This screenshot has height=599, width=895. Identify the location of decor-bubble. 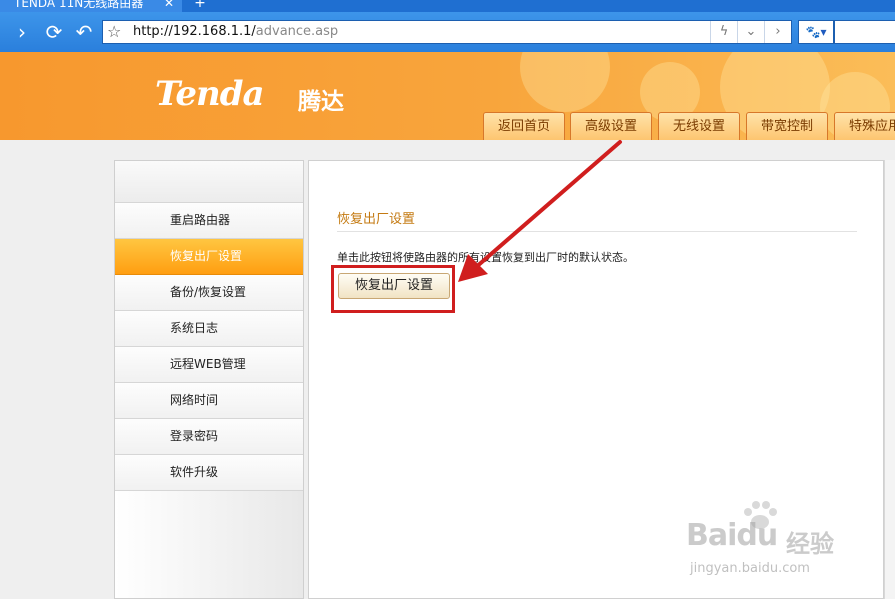
(565, 82).